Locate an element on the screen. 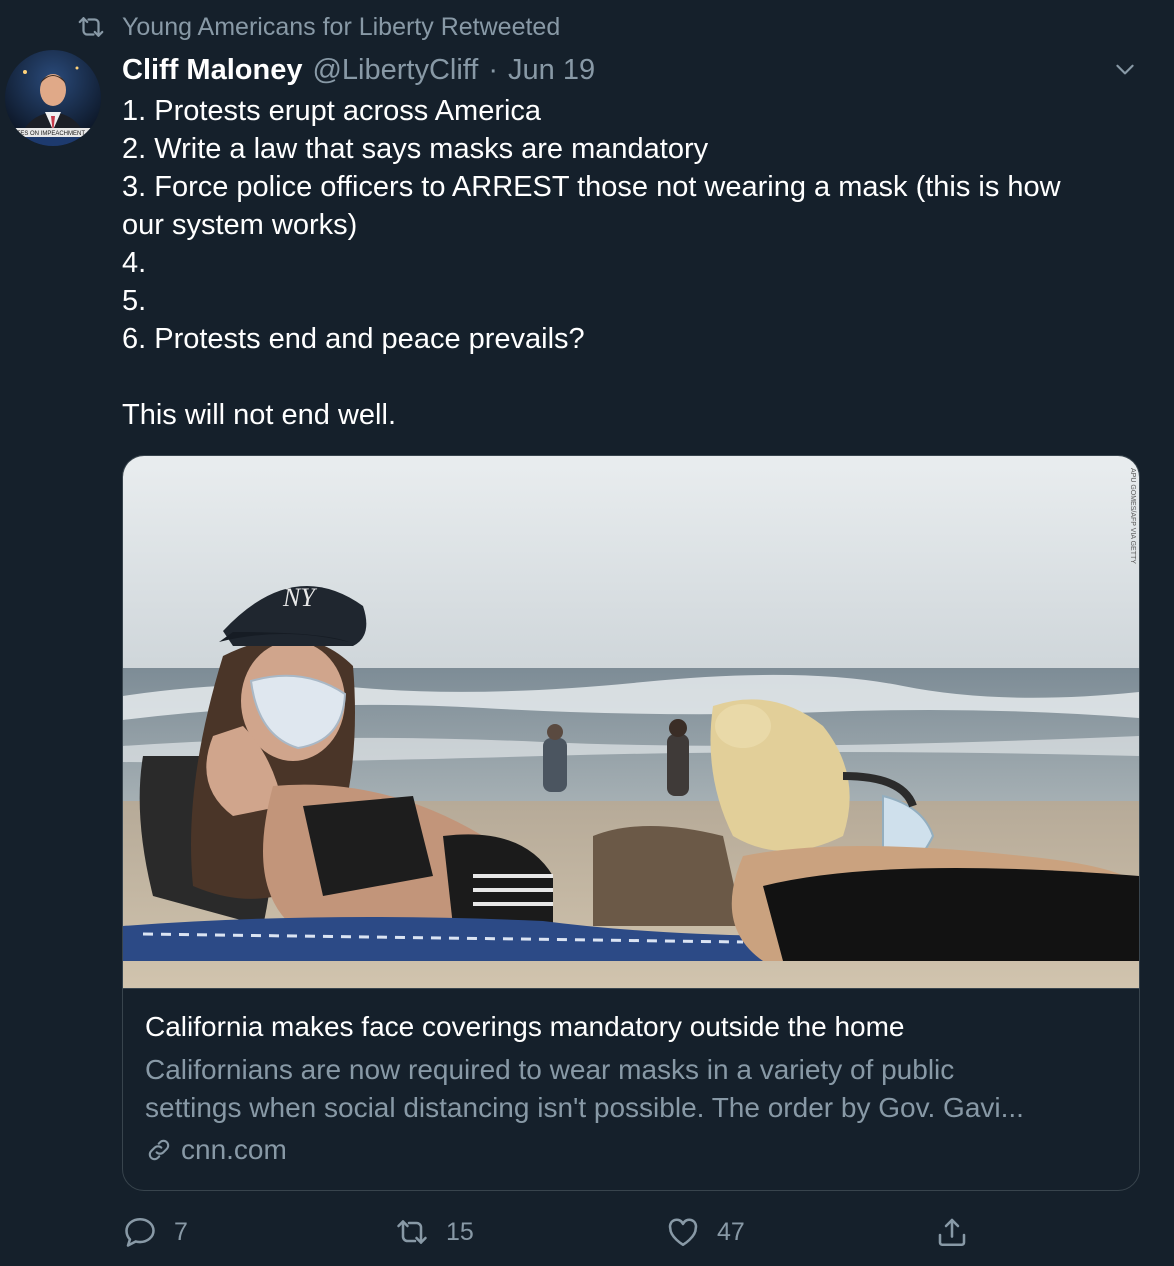 This screenshot has height=1266, width=1174. retweet-notice: Young Americans for Liberty Retweeted is located at coordinates (318, 27).